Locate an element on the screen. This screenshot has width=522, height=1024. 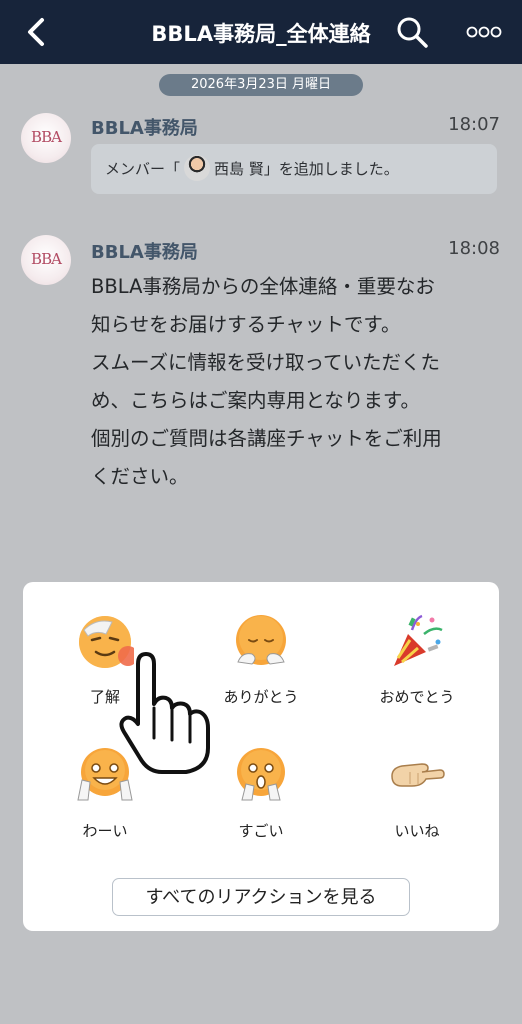
system-notice-prefix: メンバー「 is located at coordinates (143, 169).